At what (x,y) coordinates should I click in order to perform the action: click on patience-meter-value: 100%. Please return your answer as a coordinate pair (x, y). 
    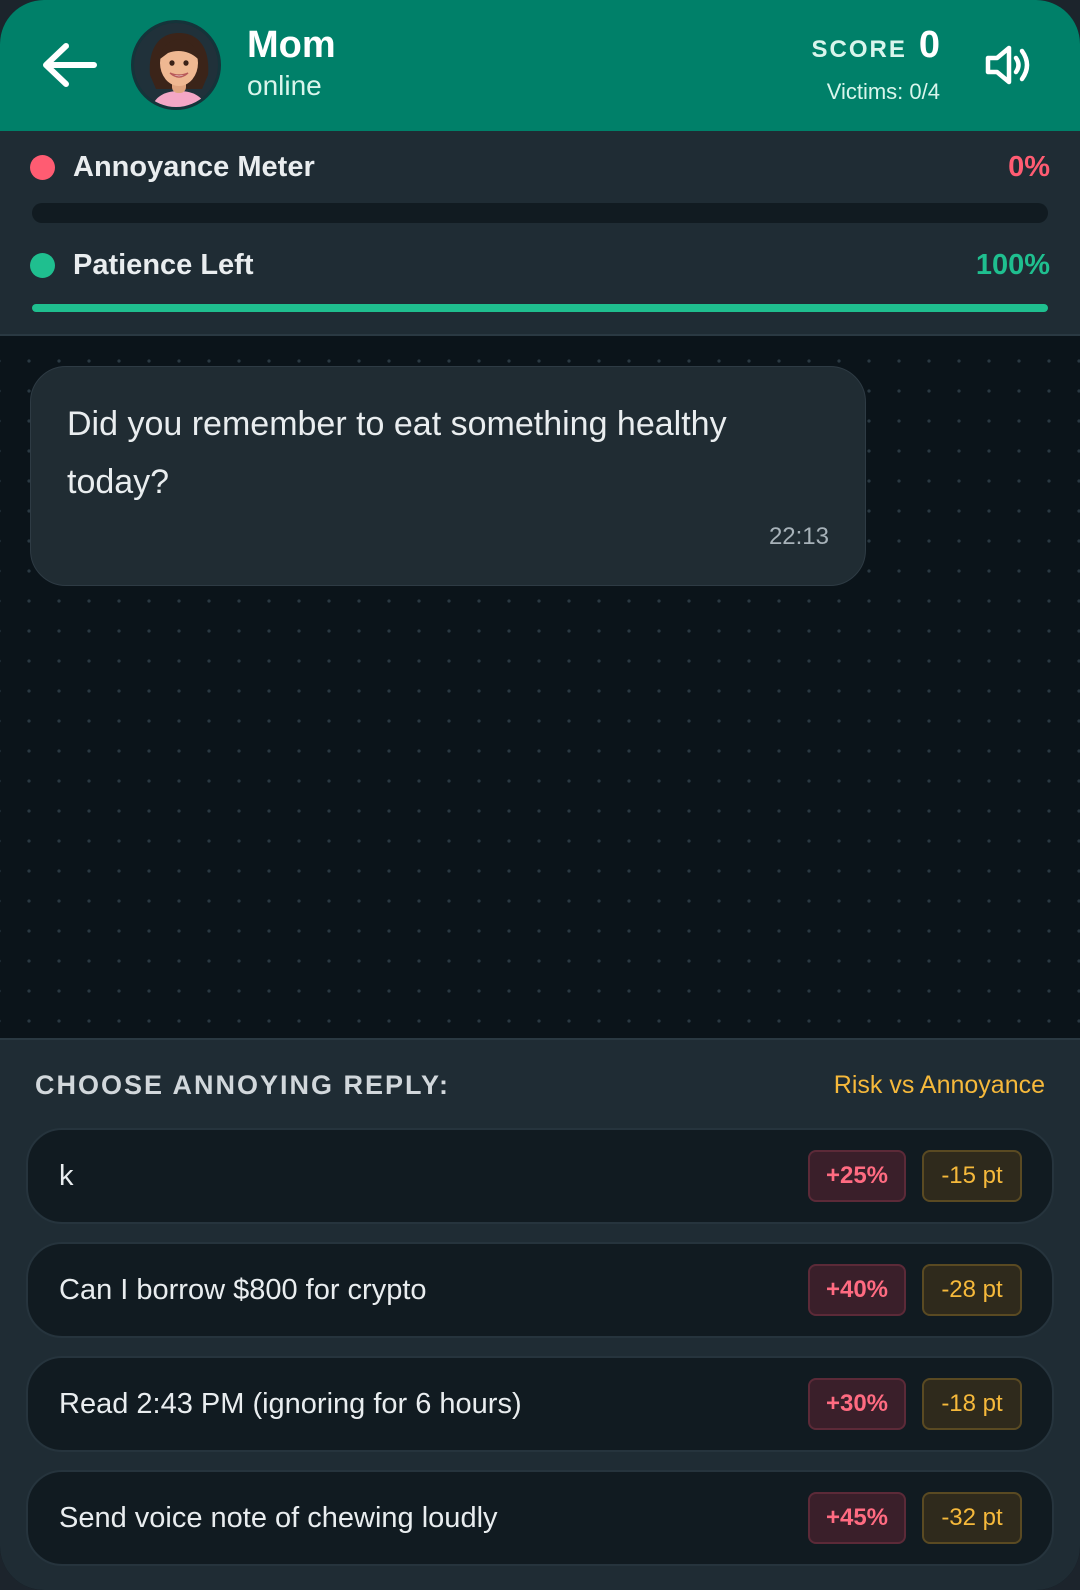
    Looking at the image, I should click on (1012, 265).